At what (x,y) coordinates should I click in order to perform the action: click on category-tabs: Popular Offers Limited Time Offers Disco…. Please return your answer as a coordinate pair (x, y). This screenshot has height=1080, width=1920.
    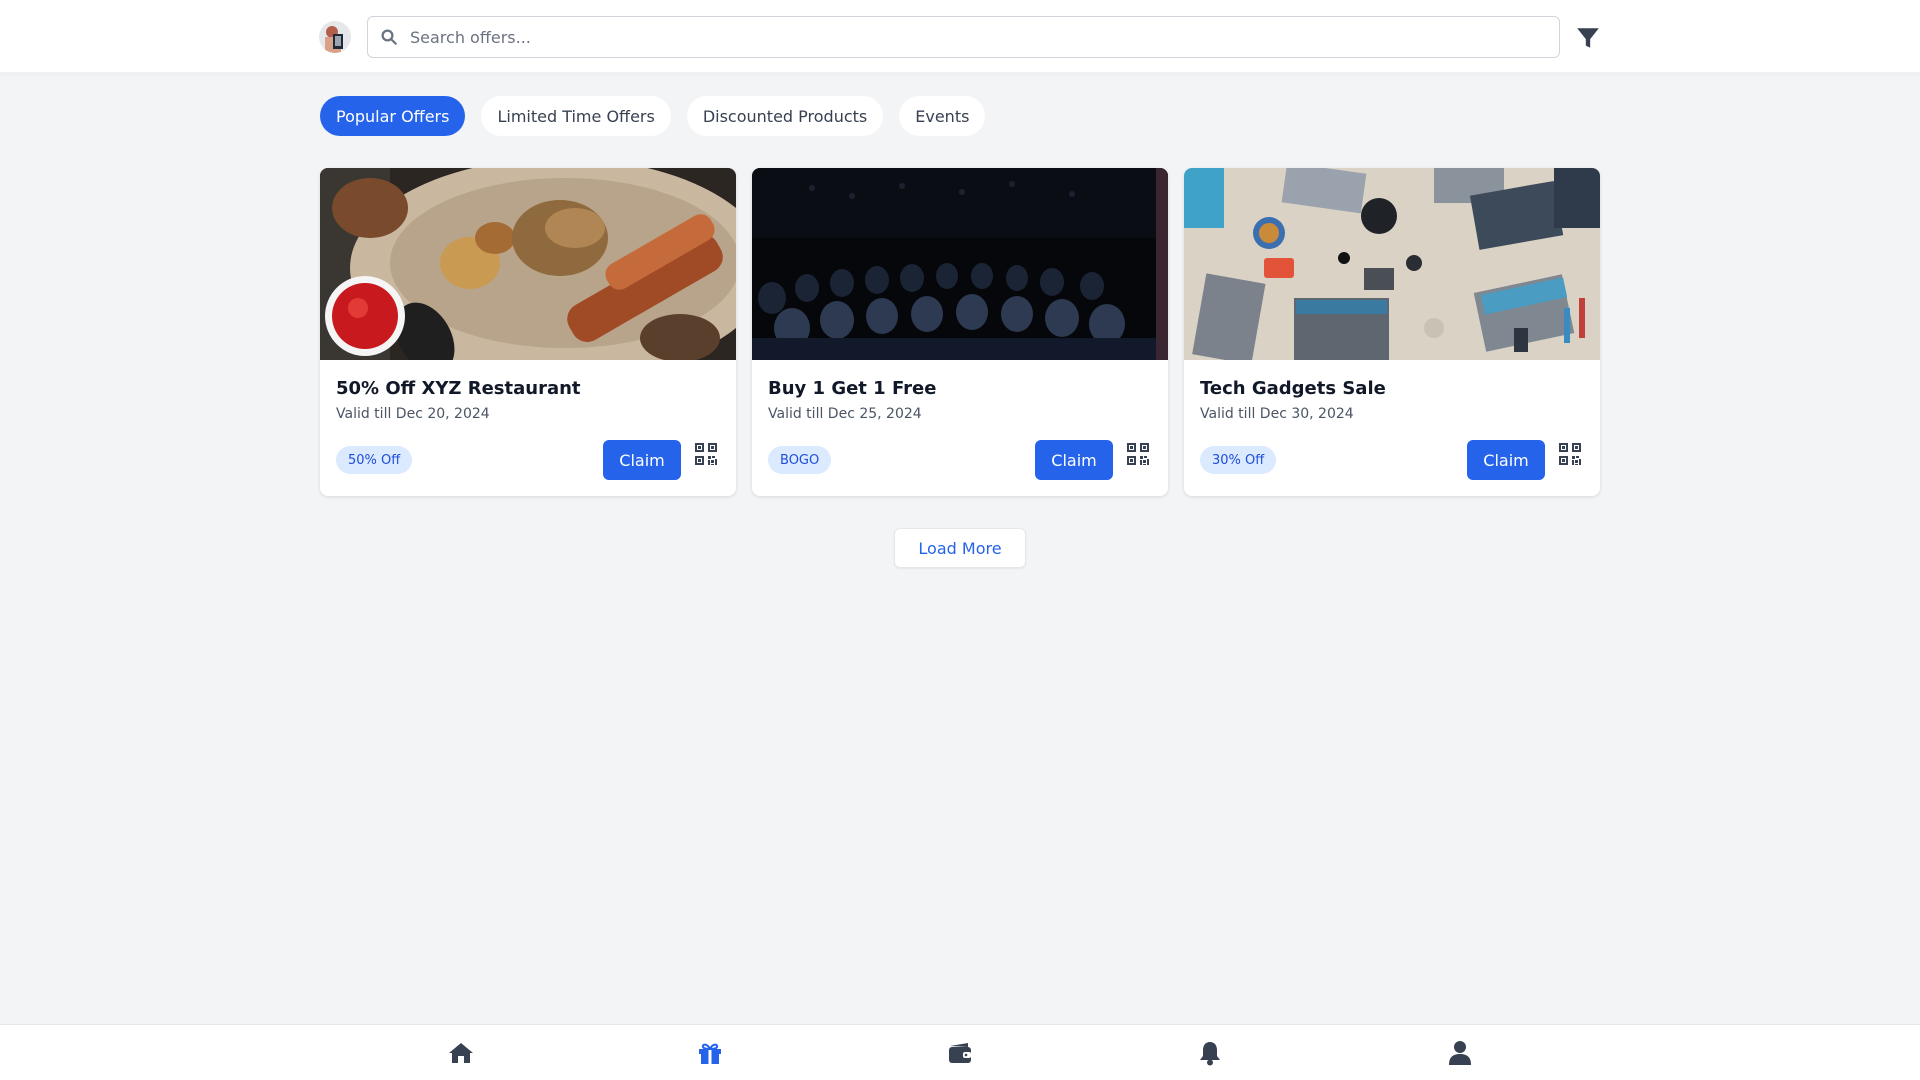
    Looking at the image, I should click on (653, 116).